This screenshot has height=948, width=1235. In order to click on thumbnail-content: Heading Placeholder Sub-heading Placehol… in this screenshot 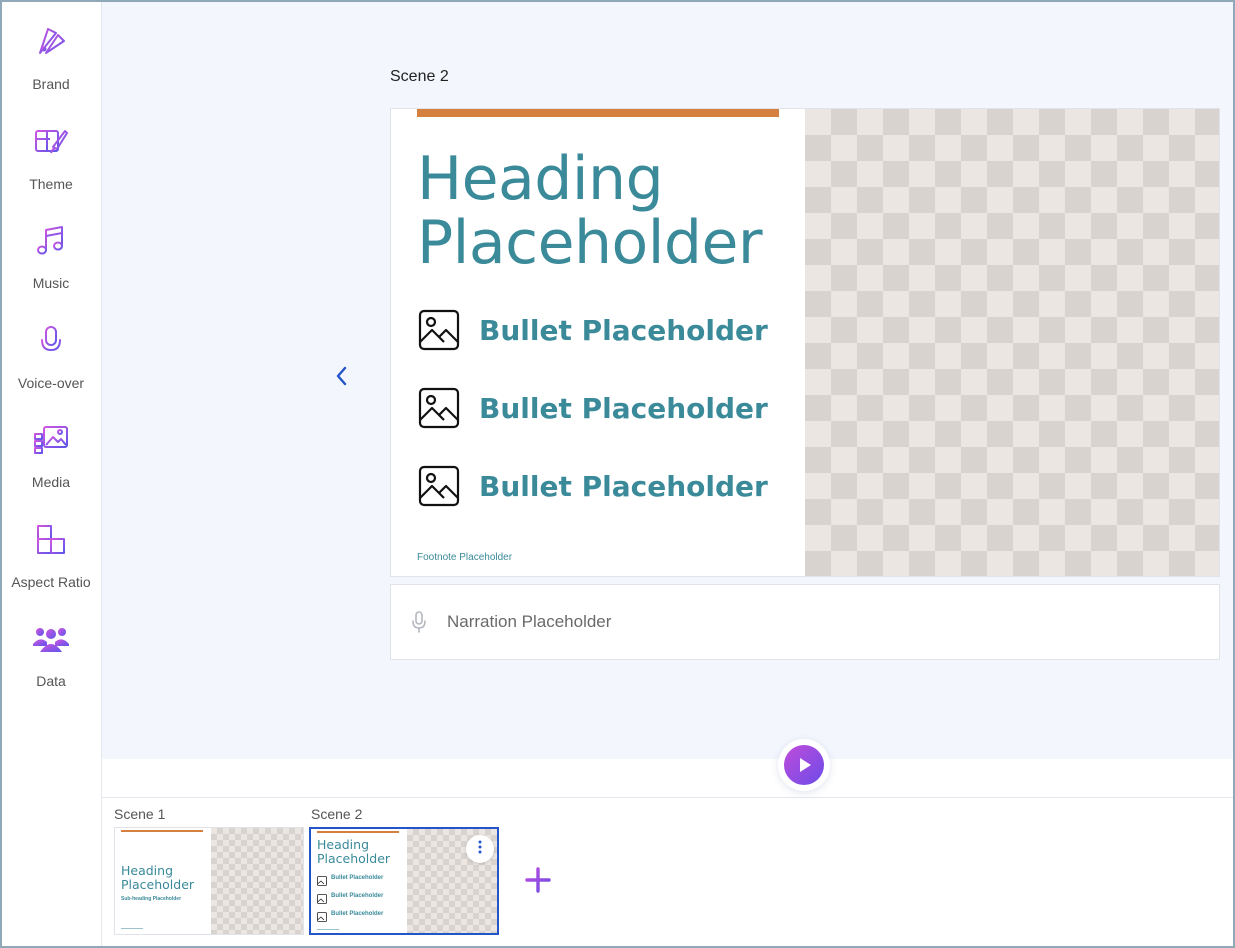, I will do `click(163, 881)`.